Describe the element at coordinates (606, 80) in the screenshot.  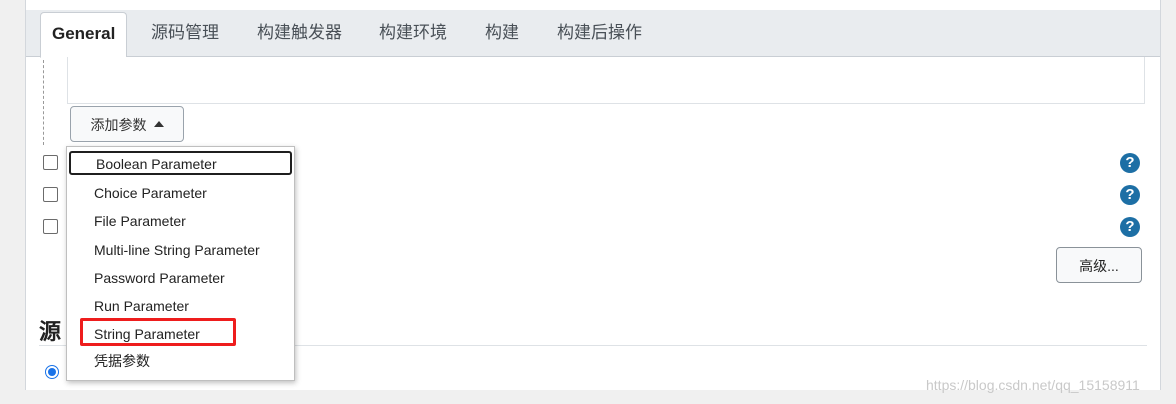
I see `parameter-list-area` at that location.